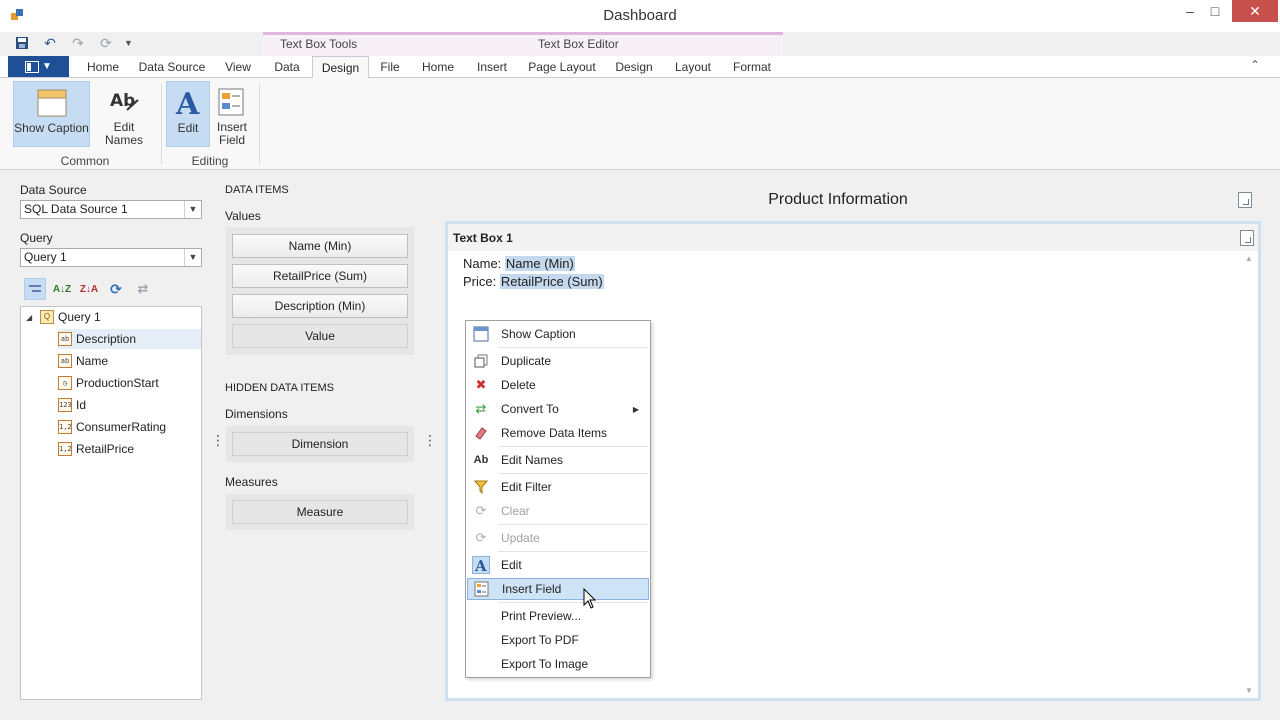 The height and width of the screenshot is (720, 1280). Describe the element at coordinates (112, 427) in the screenshot. I see `tree-item-consumer-rating: 1,2 ConsumerRating` at that location.